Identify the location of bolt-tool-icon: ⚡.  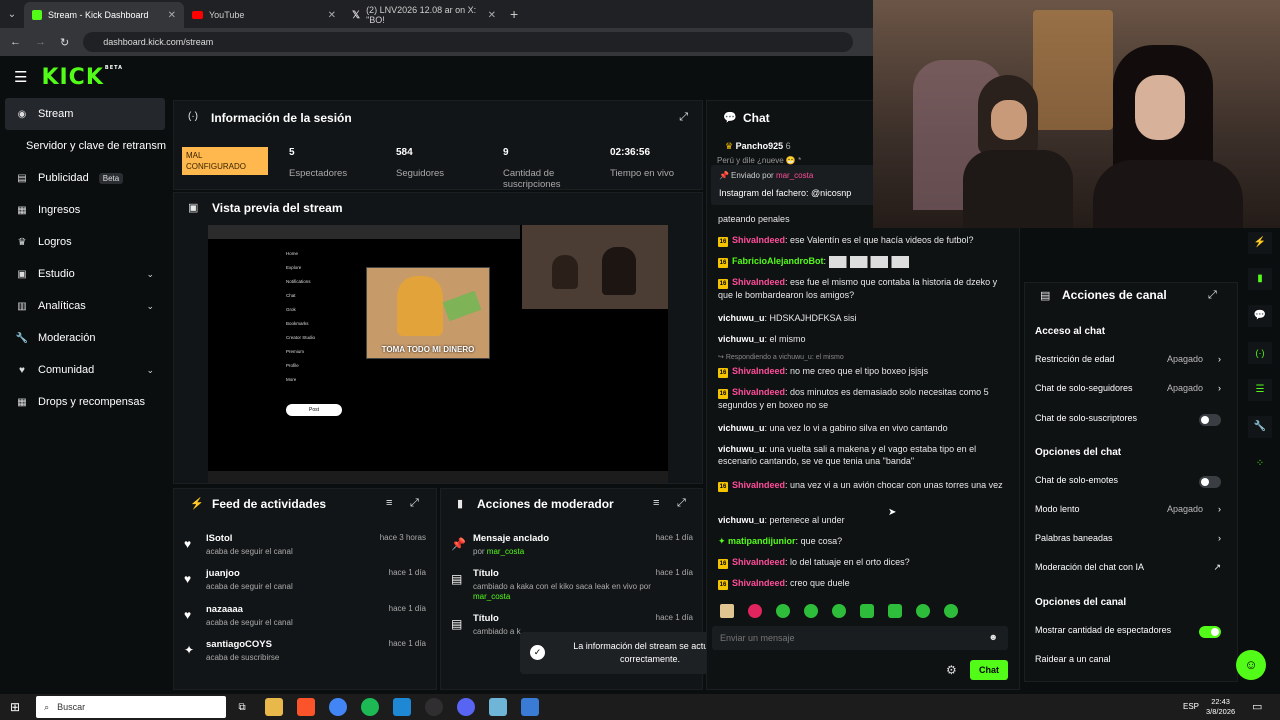
(1260, 243).